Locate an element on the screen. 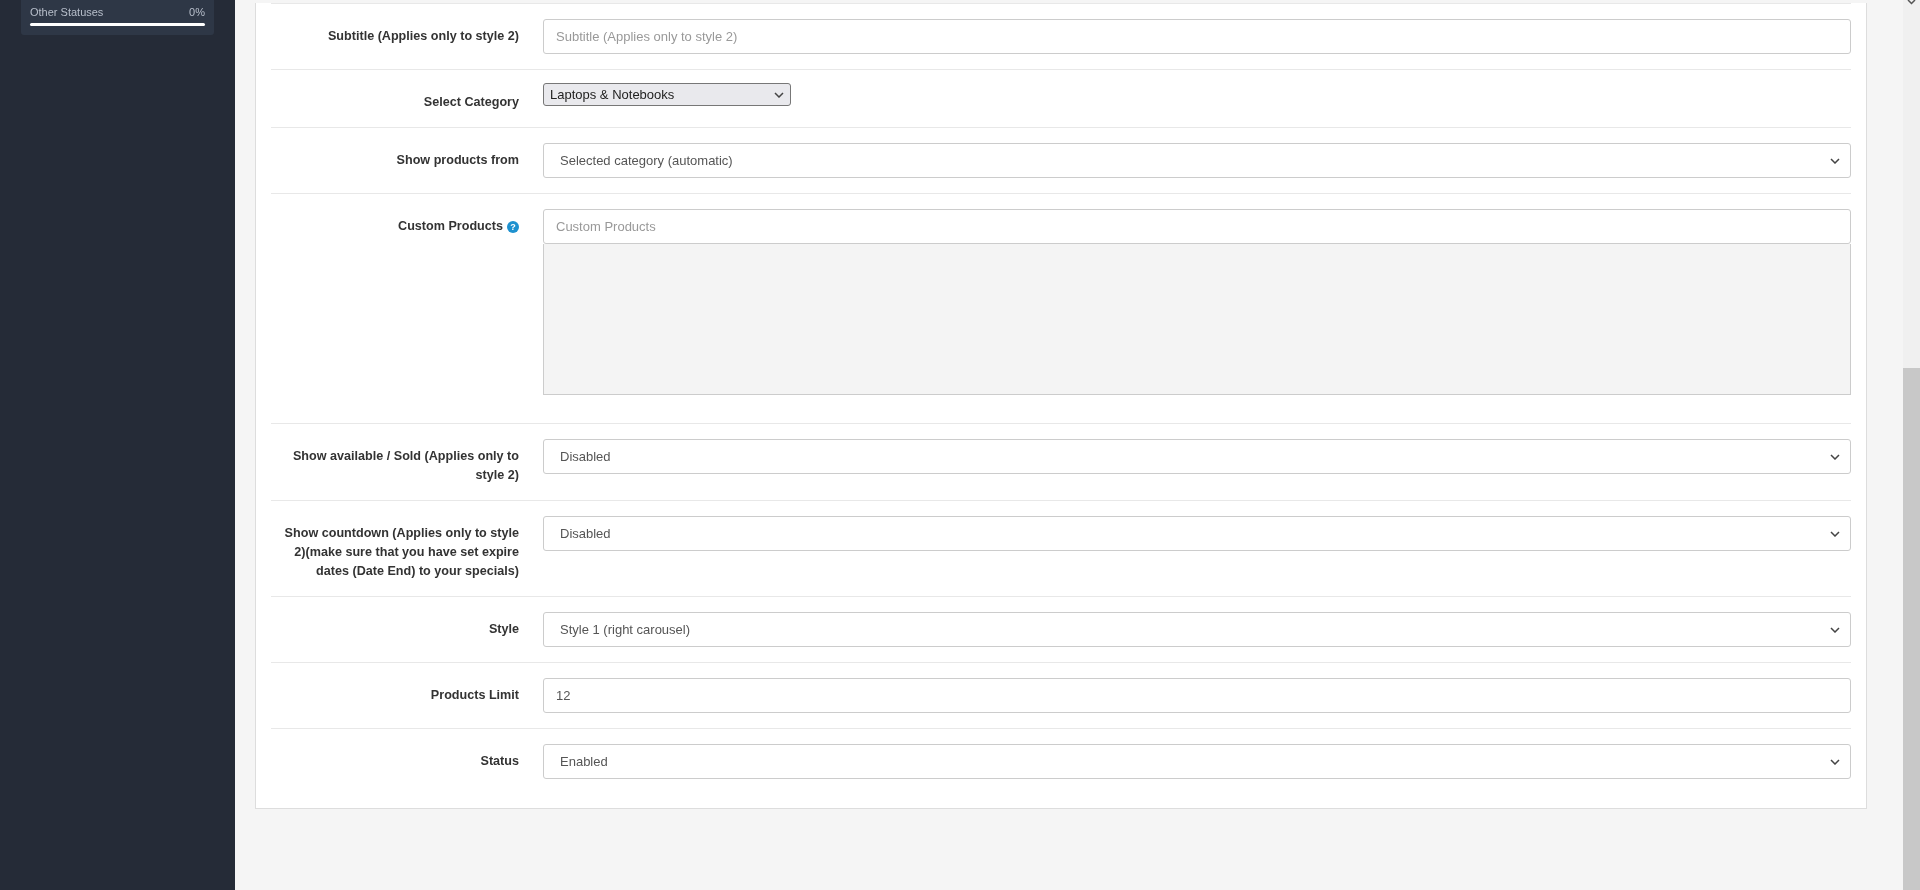 The image size is (1920, 890). dropdown: Laptops & Notebooks is located at coordinates (667, 94).